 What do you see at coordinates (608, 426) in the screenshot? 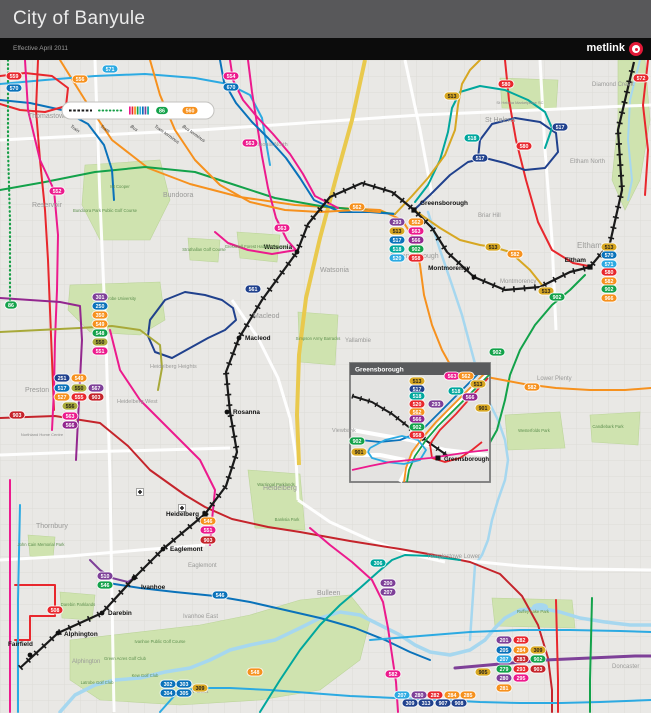
I see `park-label: Candlebark Park` at bounding box center [608, 426].